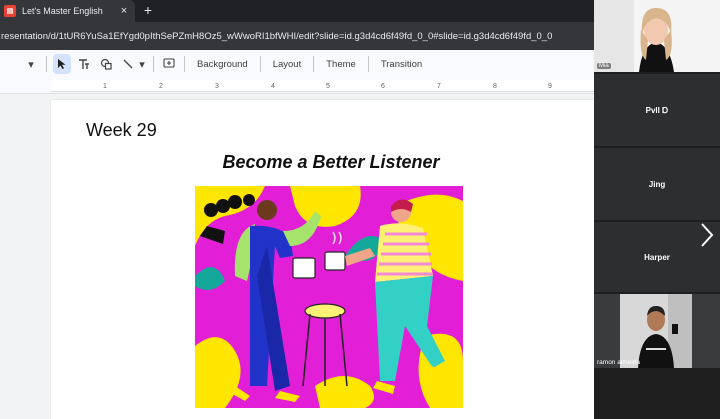  Describe the element at coordinates (341, 64) in the screenshot. I see `theme-button: Theme` at that location.